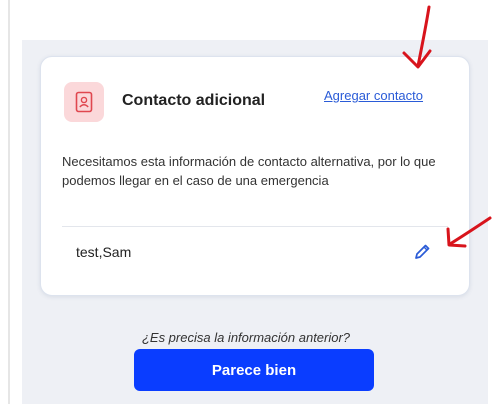 The width and height of the screenshot is (492, 404). What do you see at coordinates (194, 100) in the screenshot?
I see `card-title: Contacto adicional` at bounding box center [194, 100].